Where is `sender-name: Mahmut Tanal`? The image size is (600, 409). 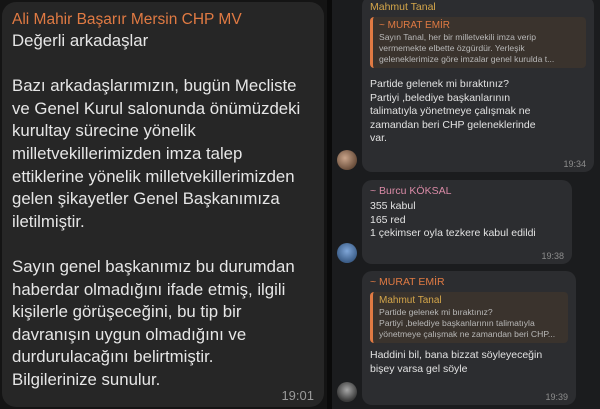 sender-name: Mahmut Tanal is located at coordinates (478, 7).